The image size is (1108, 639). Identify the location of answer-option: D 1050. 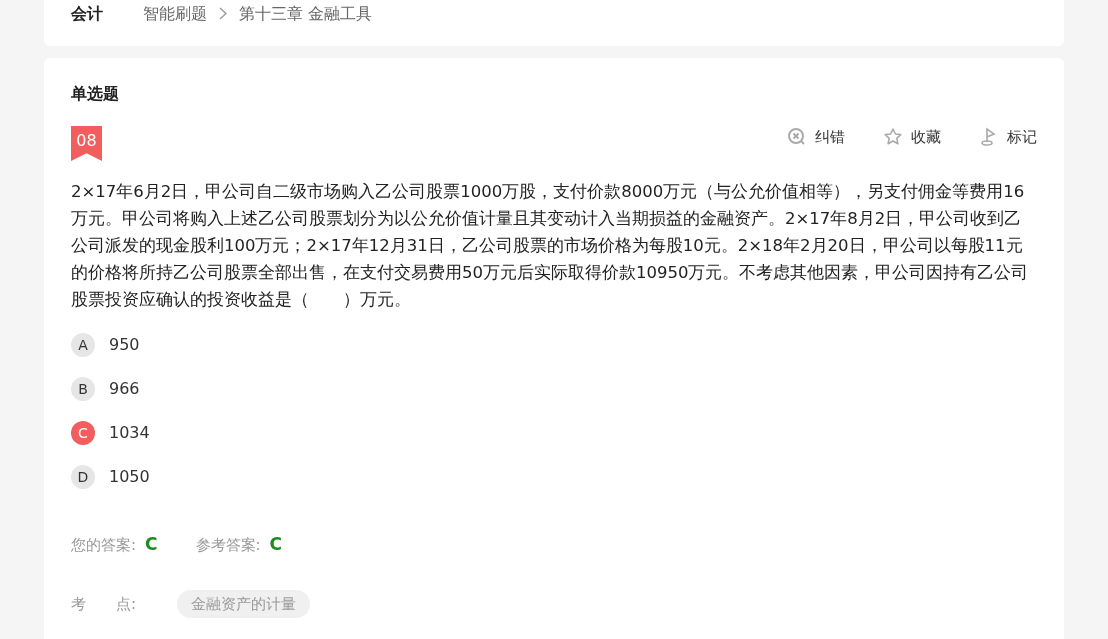
(554, 477).